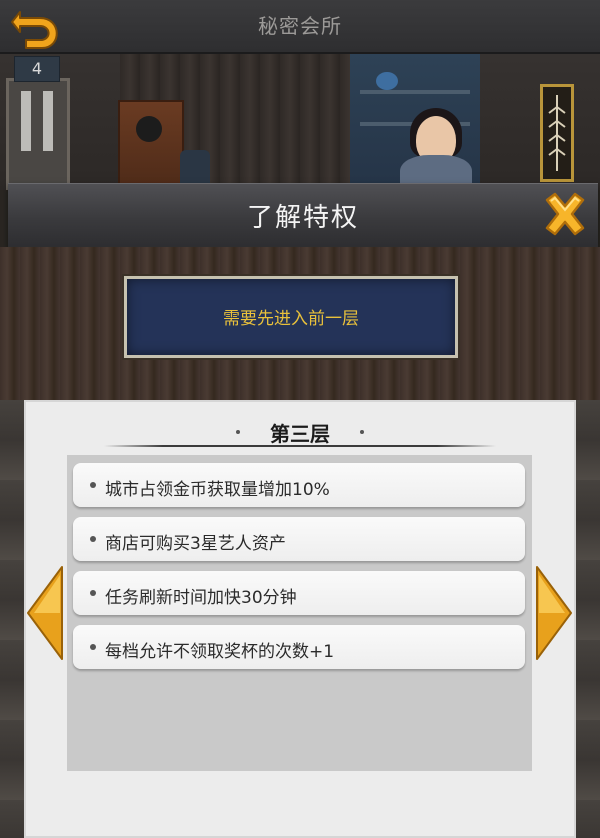 The image size is (600, 838). I want to click on prev-floor-button, so click(45, 613).